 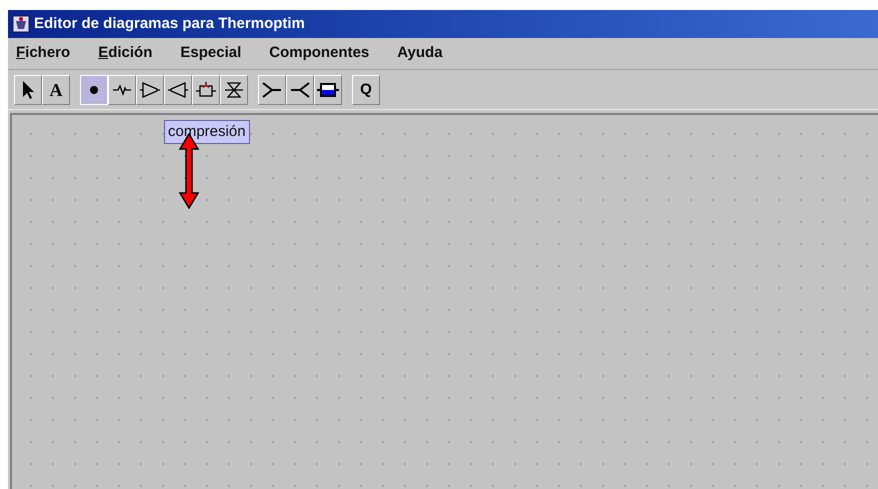 I want to click on dot-icon, so click(x=94, y=89).